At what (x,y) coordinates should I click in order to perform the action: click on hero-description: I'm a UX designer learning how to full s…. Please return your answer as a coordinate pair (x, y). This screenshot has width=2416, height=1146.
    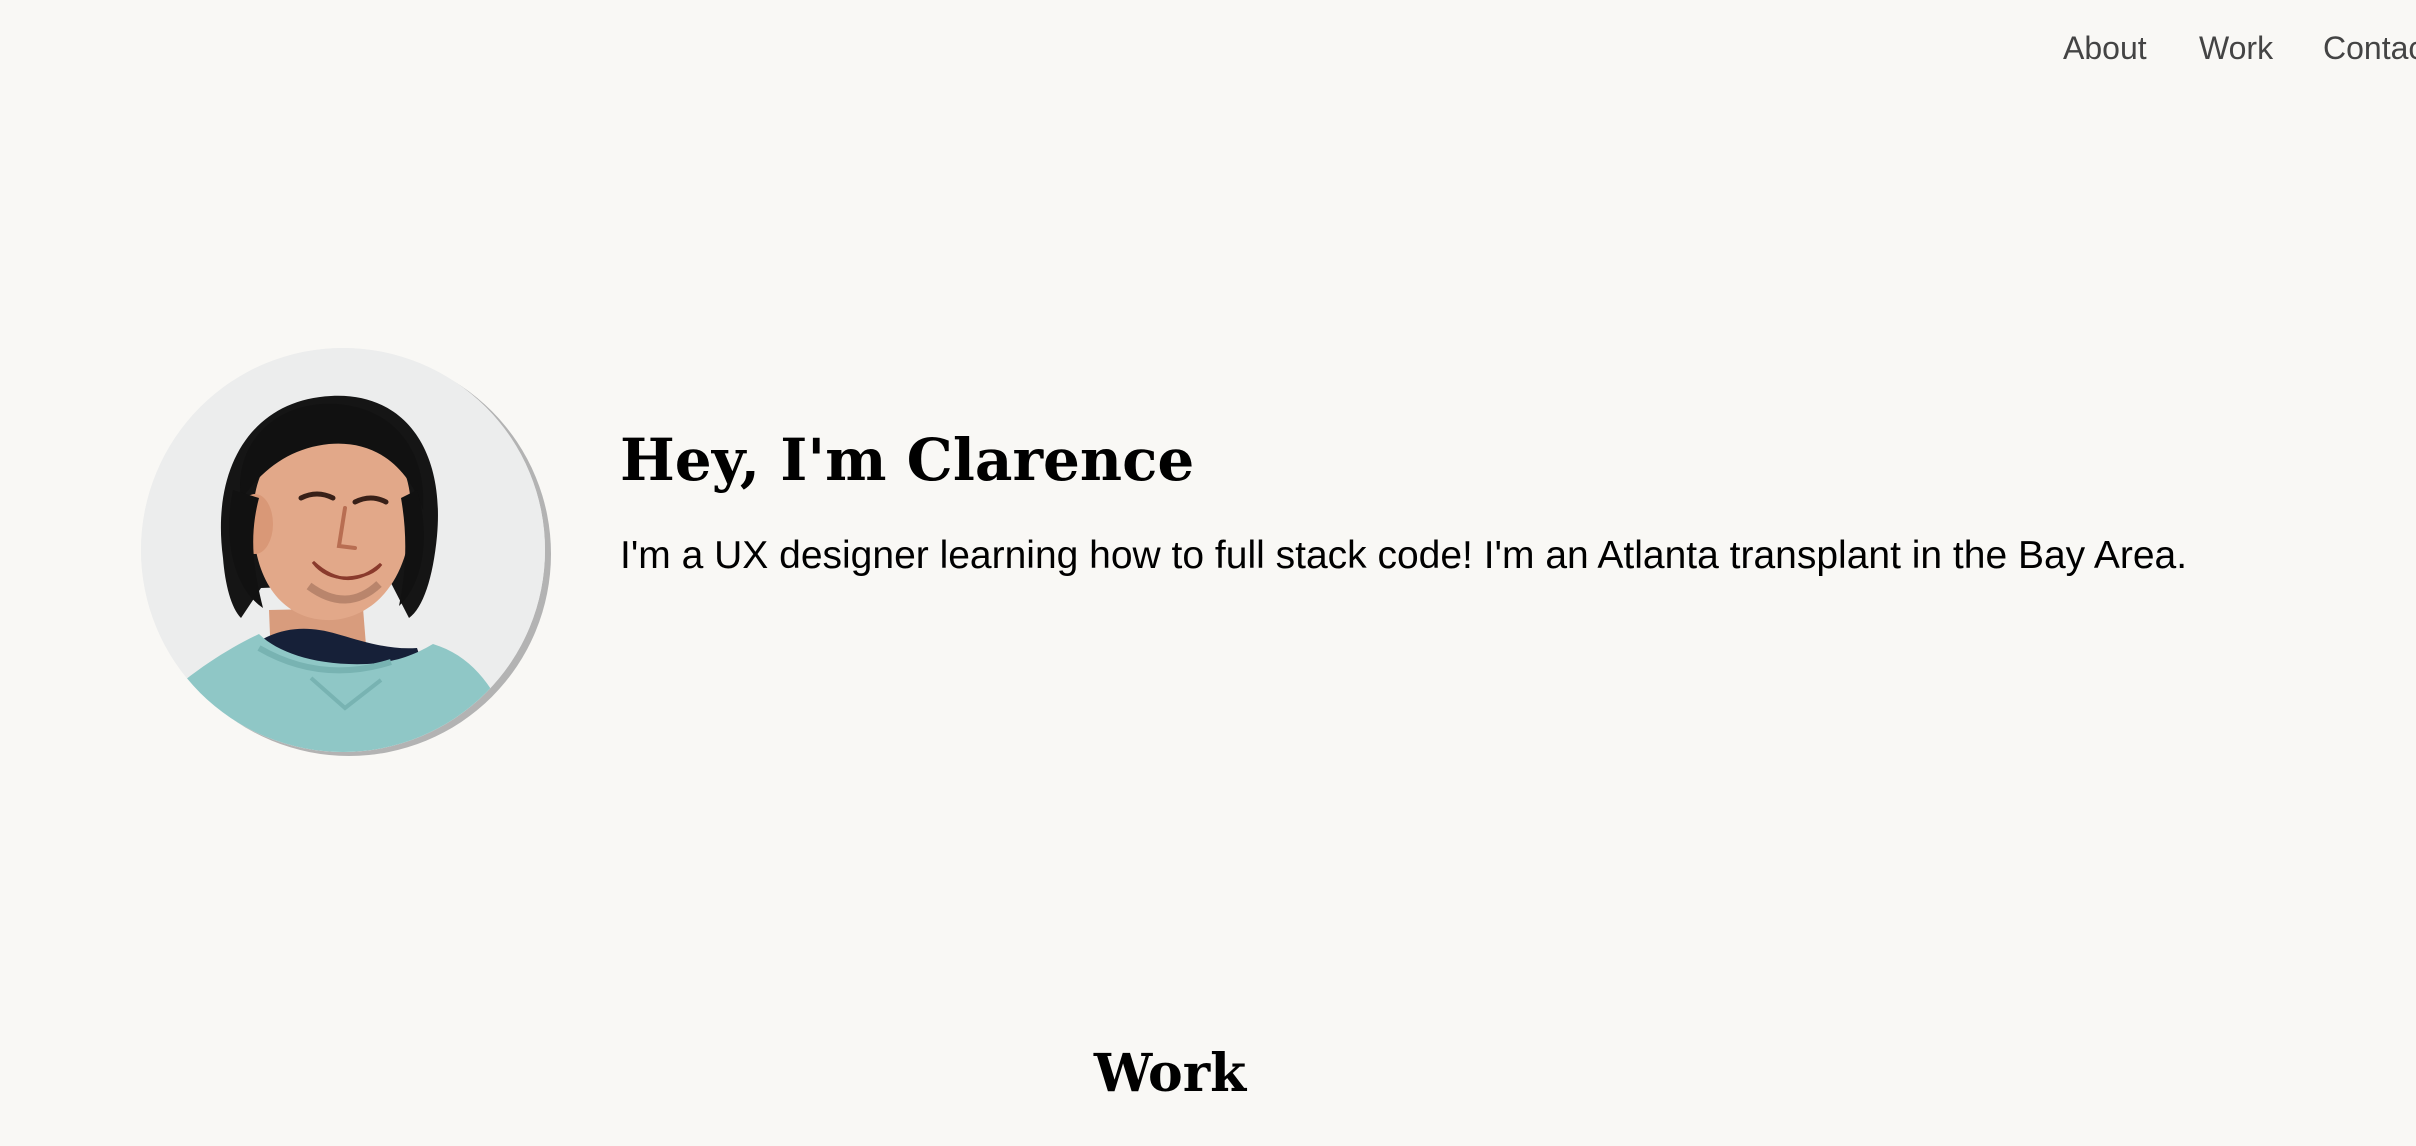
    Looking at the image, I should click on (1404, 555).